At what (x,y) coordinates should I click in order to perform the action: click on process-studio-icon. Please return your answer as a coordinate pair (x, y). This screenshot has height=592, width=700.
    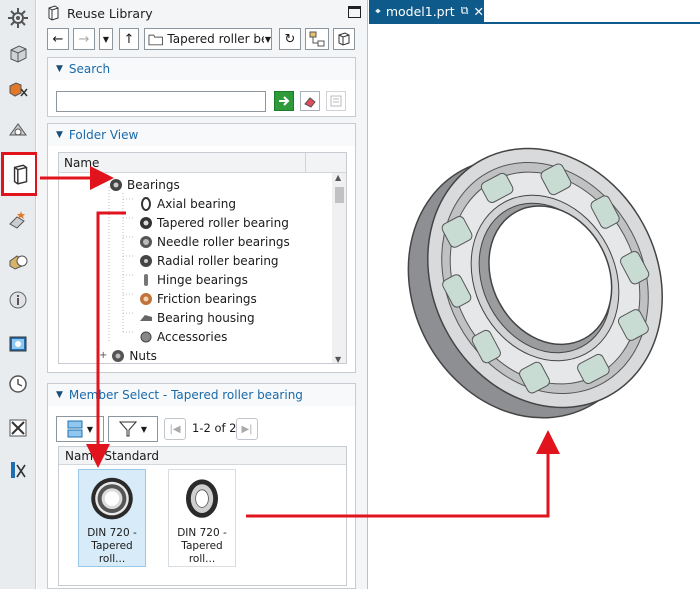
    Looking at the image, I should click on (18, 428).